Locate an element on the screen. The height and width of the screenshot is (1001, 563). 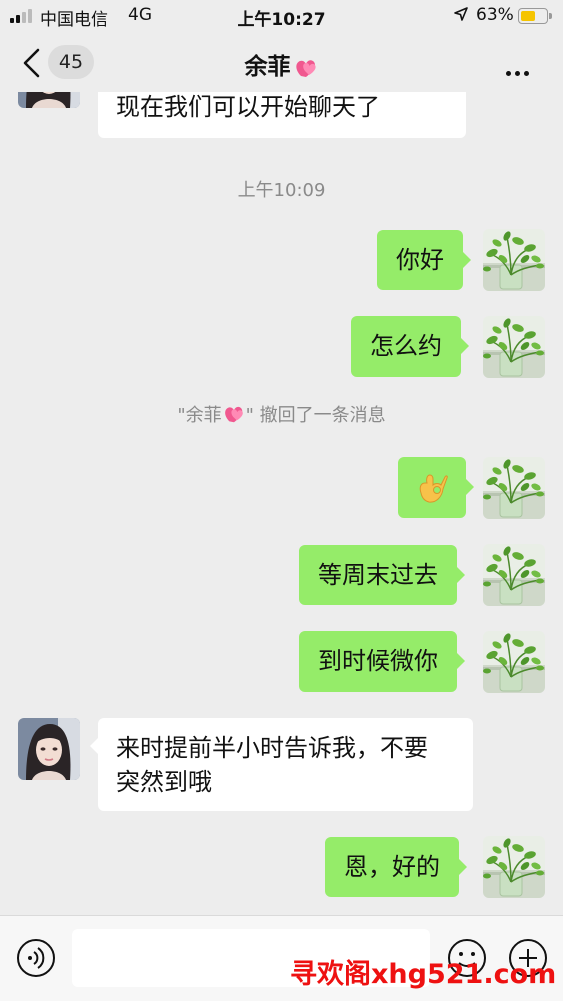
message-text: 你好 is located at coordinates (420, 260).